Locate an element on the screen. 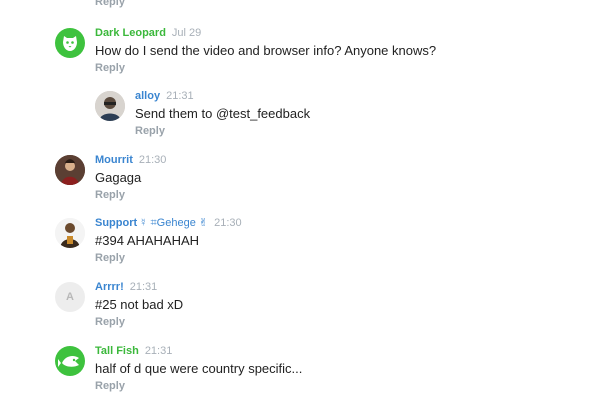 The image size is (600, 402). timestamp: Jul 29 is located at coordinates (186, 33).